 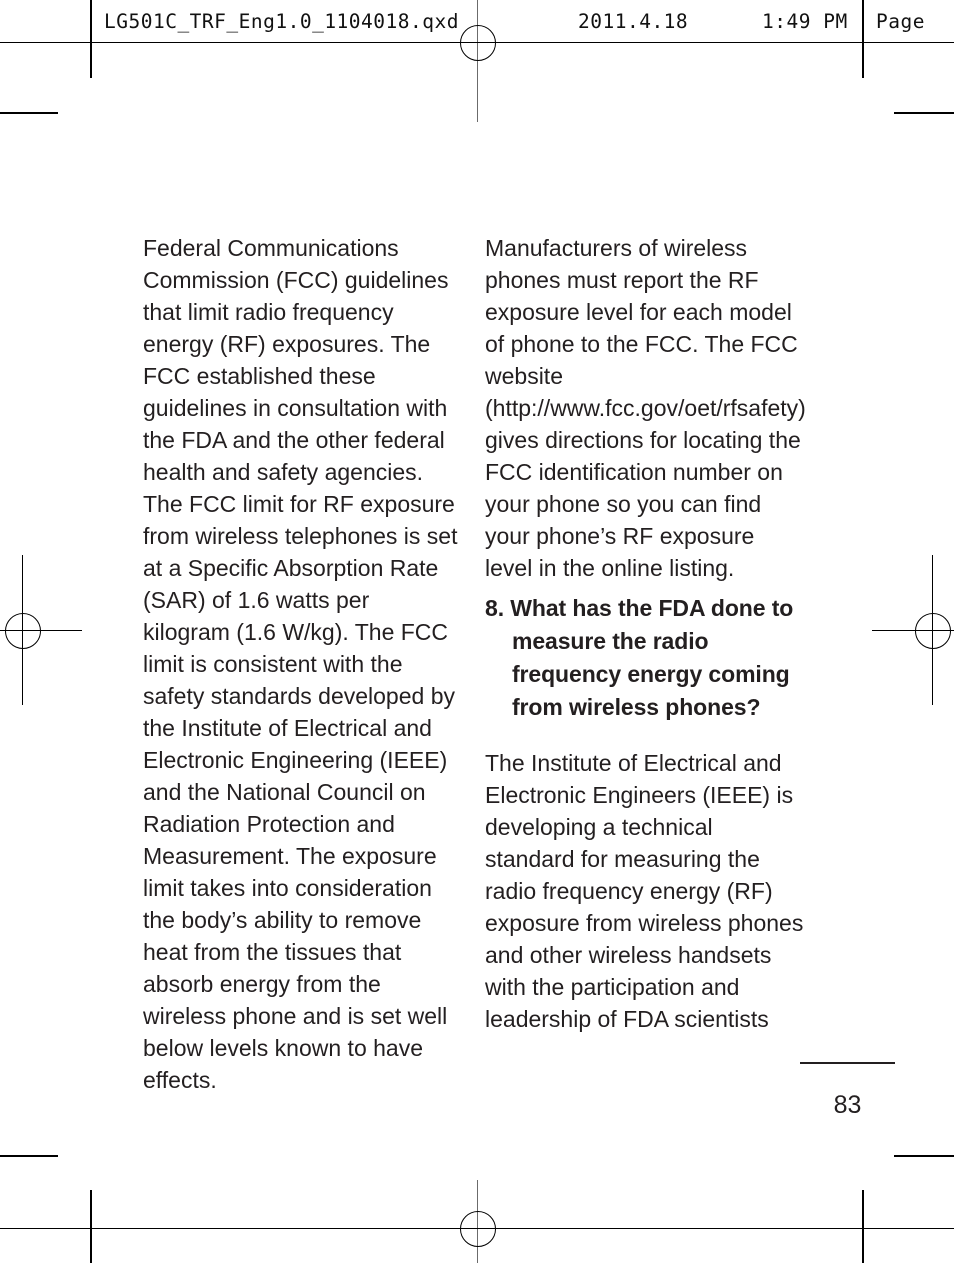 What do you see at coordinates (863, 1226) in the screenshot?
I see `crop-mark-bottom-right-vertical` at bounding box center [863, 1226].